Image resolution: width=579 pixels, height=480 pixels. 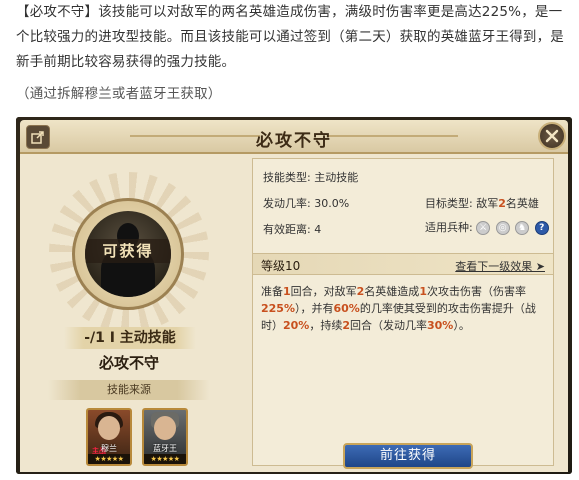 I want to click on horse-icon: ♞, so click(x=522, y=228).